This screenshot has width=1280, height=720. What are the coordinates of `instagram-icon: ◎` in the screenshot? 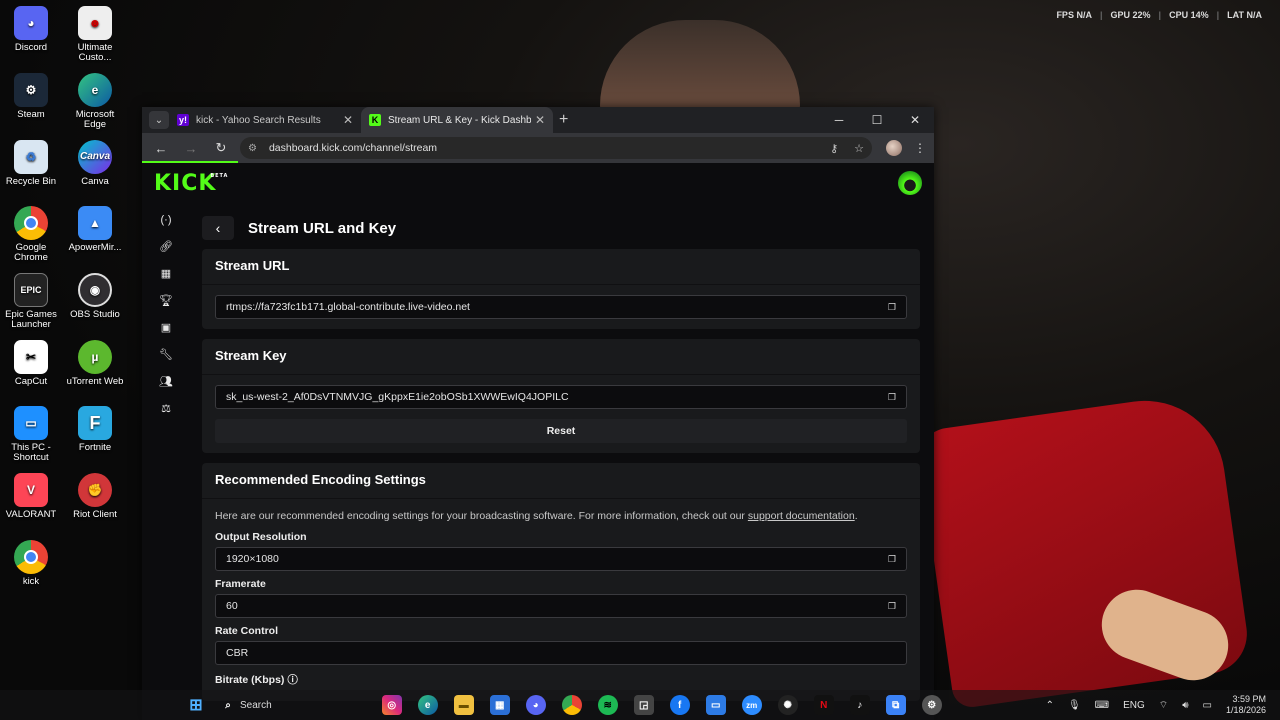 It's located at (391, 705).